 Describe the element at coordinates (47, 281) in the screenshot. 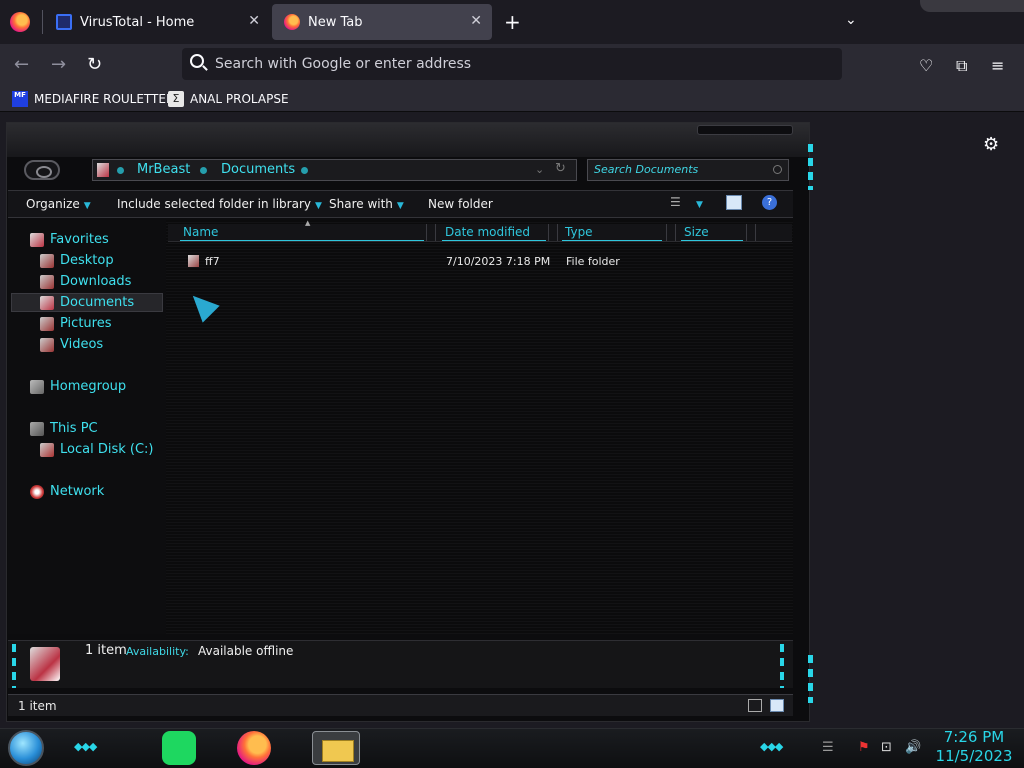

I see `downloads-icon` at that location.